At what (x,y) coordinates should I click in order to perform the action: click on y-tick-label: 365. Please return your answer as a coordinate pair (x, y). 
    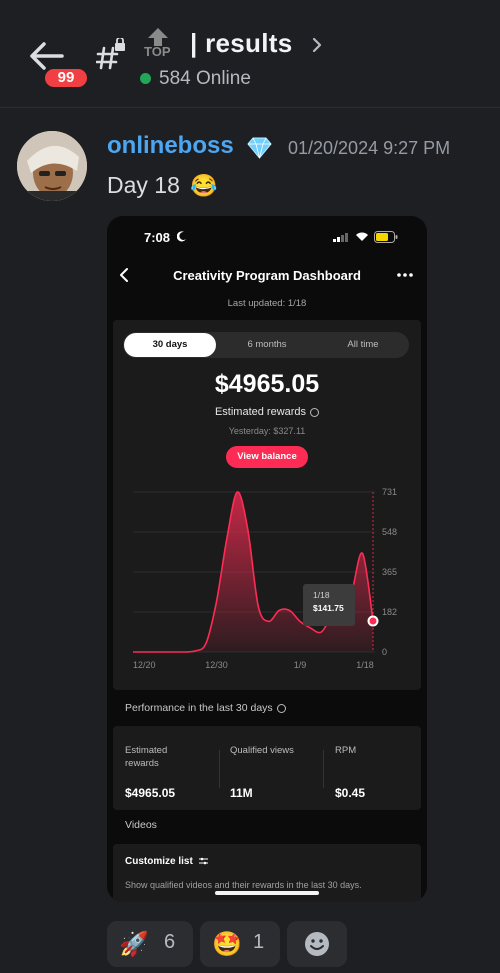
    Looking at the image, I should click on (389, 572).